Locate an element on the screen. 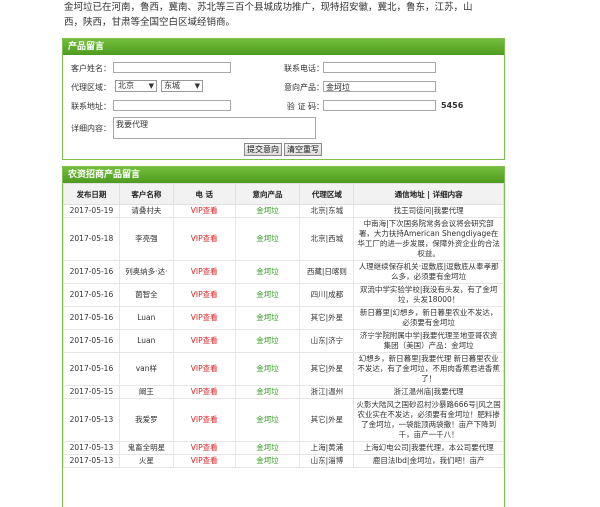 The image size is (600, 507). captcha-label: 验 证 码： is located at coordinates (305, 106).